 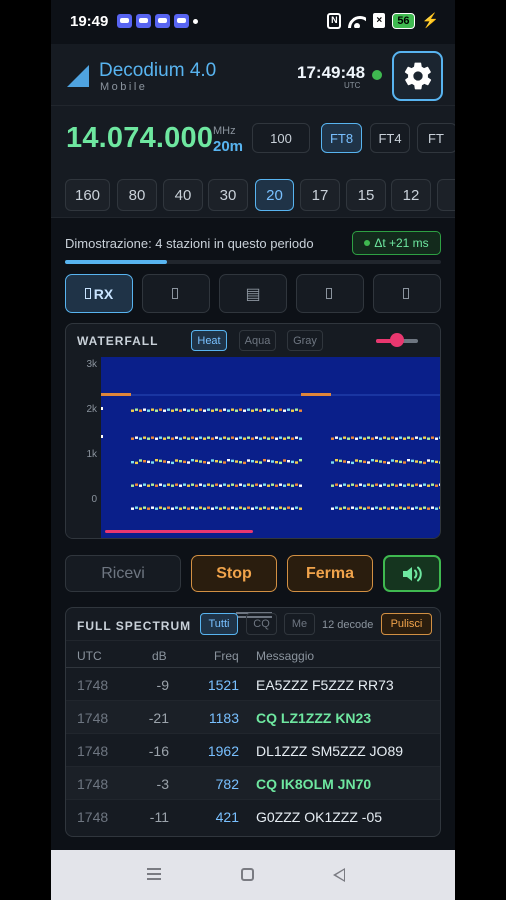 What do you see at coordinates (281, 138) in the screenshot?
I see `step-button: 100` at bounding box center [281, 138].